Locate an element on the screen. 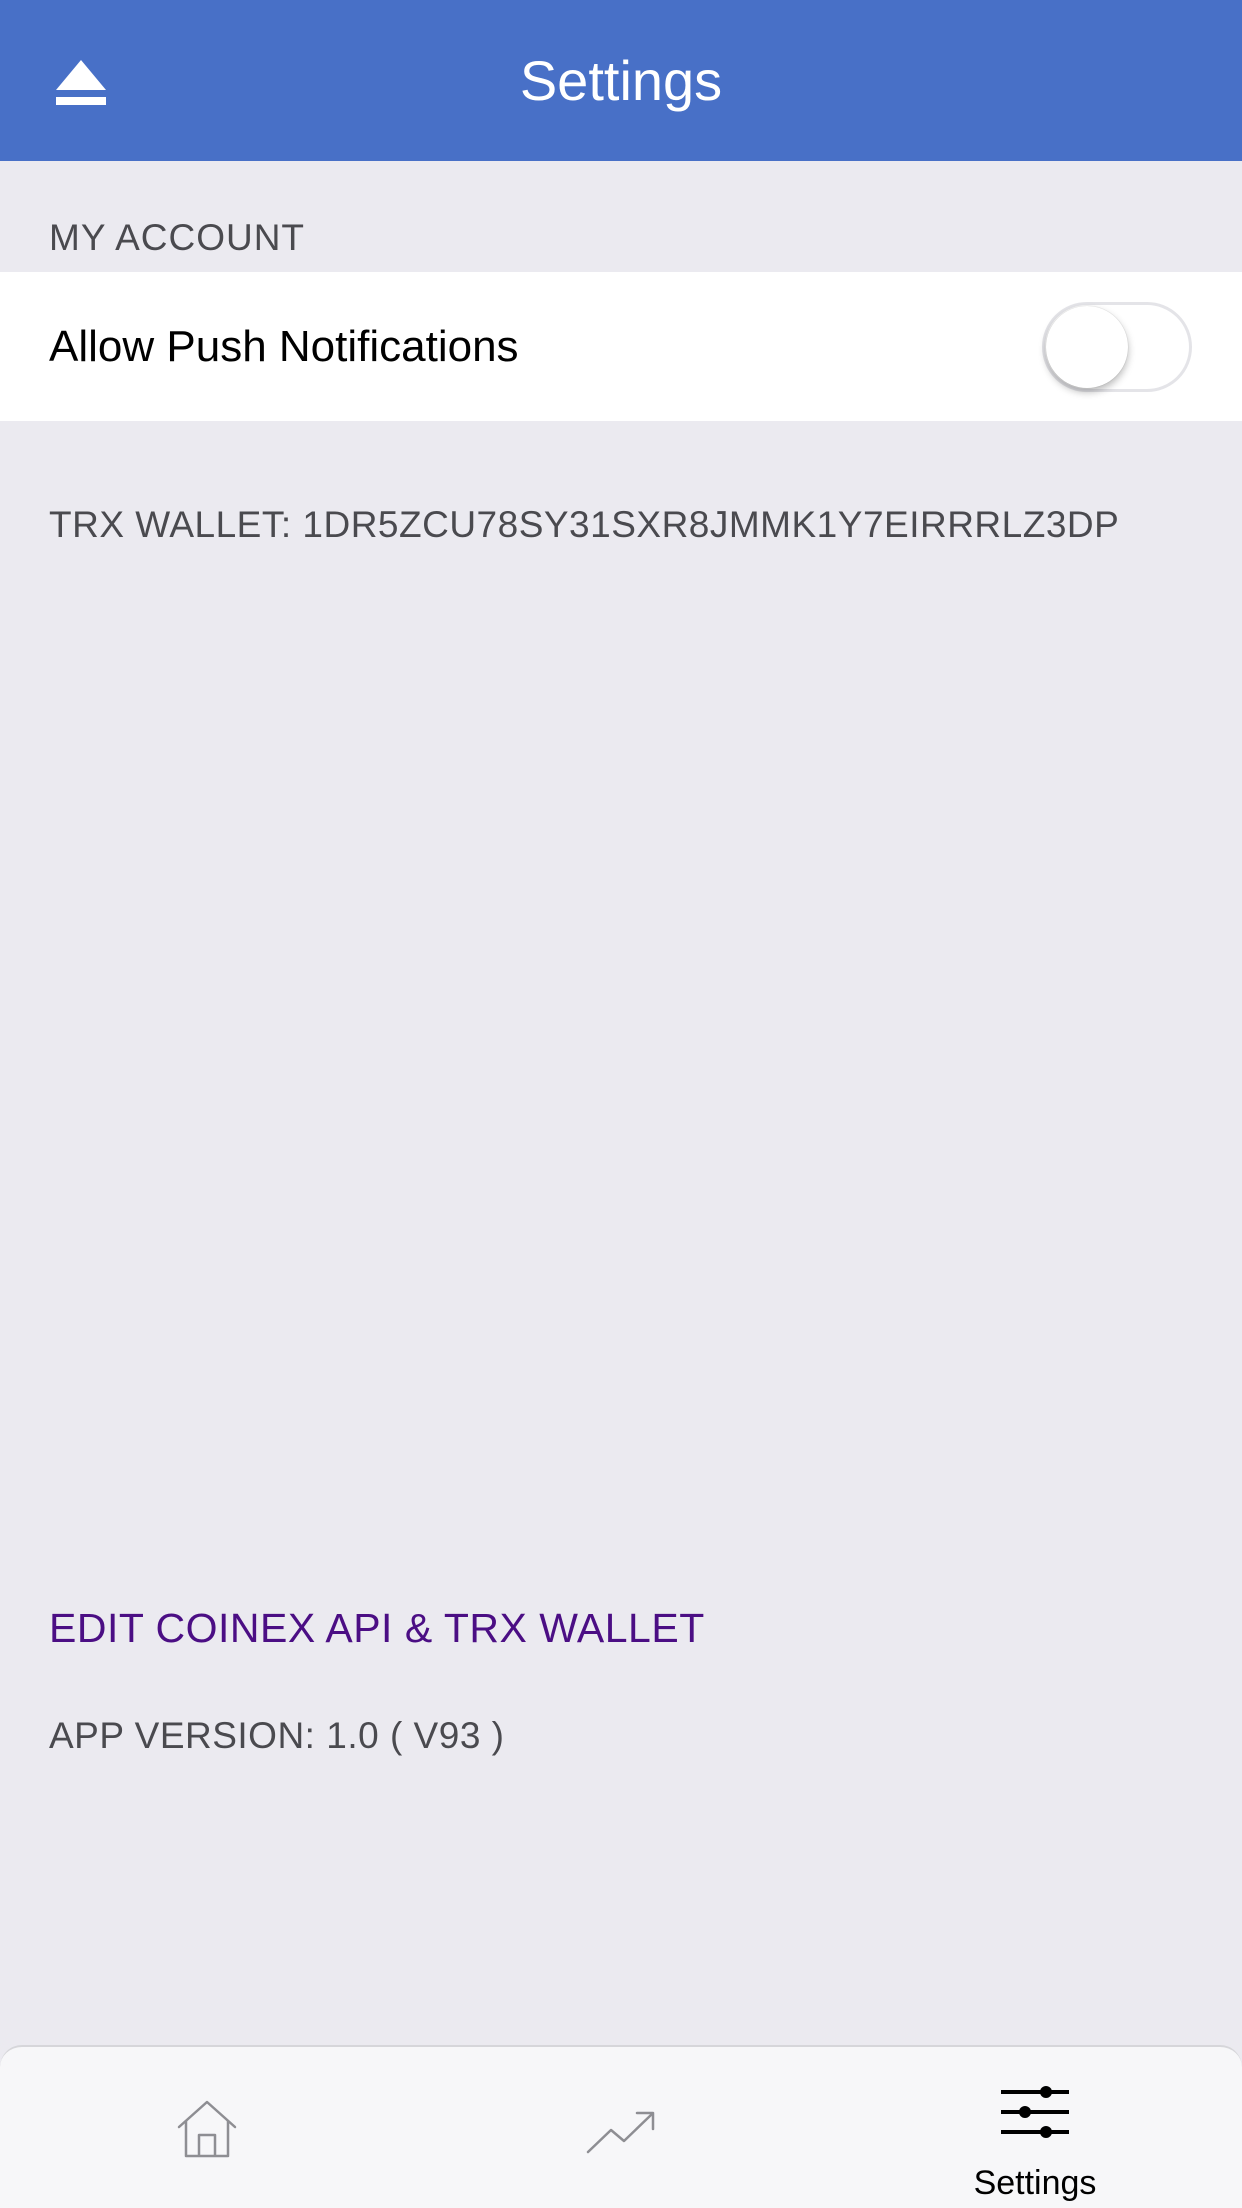 Image resolution: width=1242 pixels, height=2208 pixels. tab-settings: Settings is located at coordinates (1035, 2127).